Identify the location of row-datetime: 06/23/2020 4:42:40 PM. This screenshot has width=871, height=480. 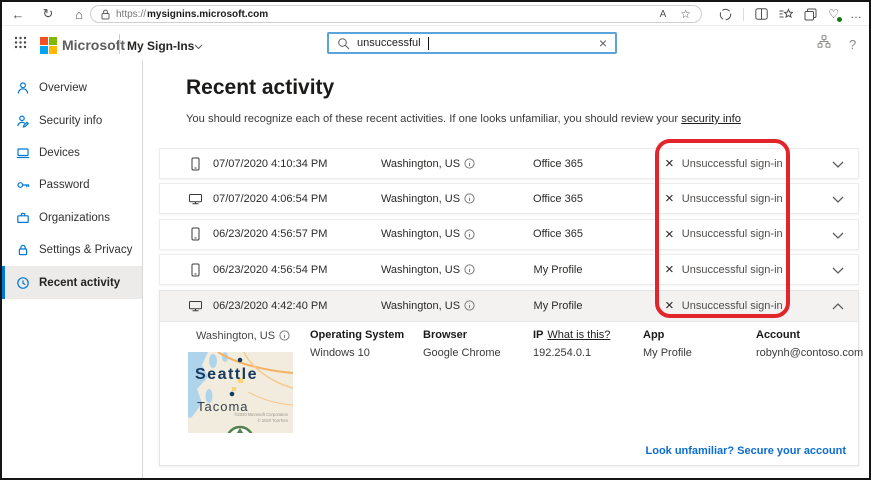
(270, 305).